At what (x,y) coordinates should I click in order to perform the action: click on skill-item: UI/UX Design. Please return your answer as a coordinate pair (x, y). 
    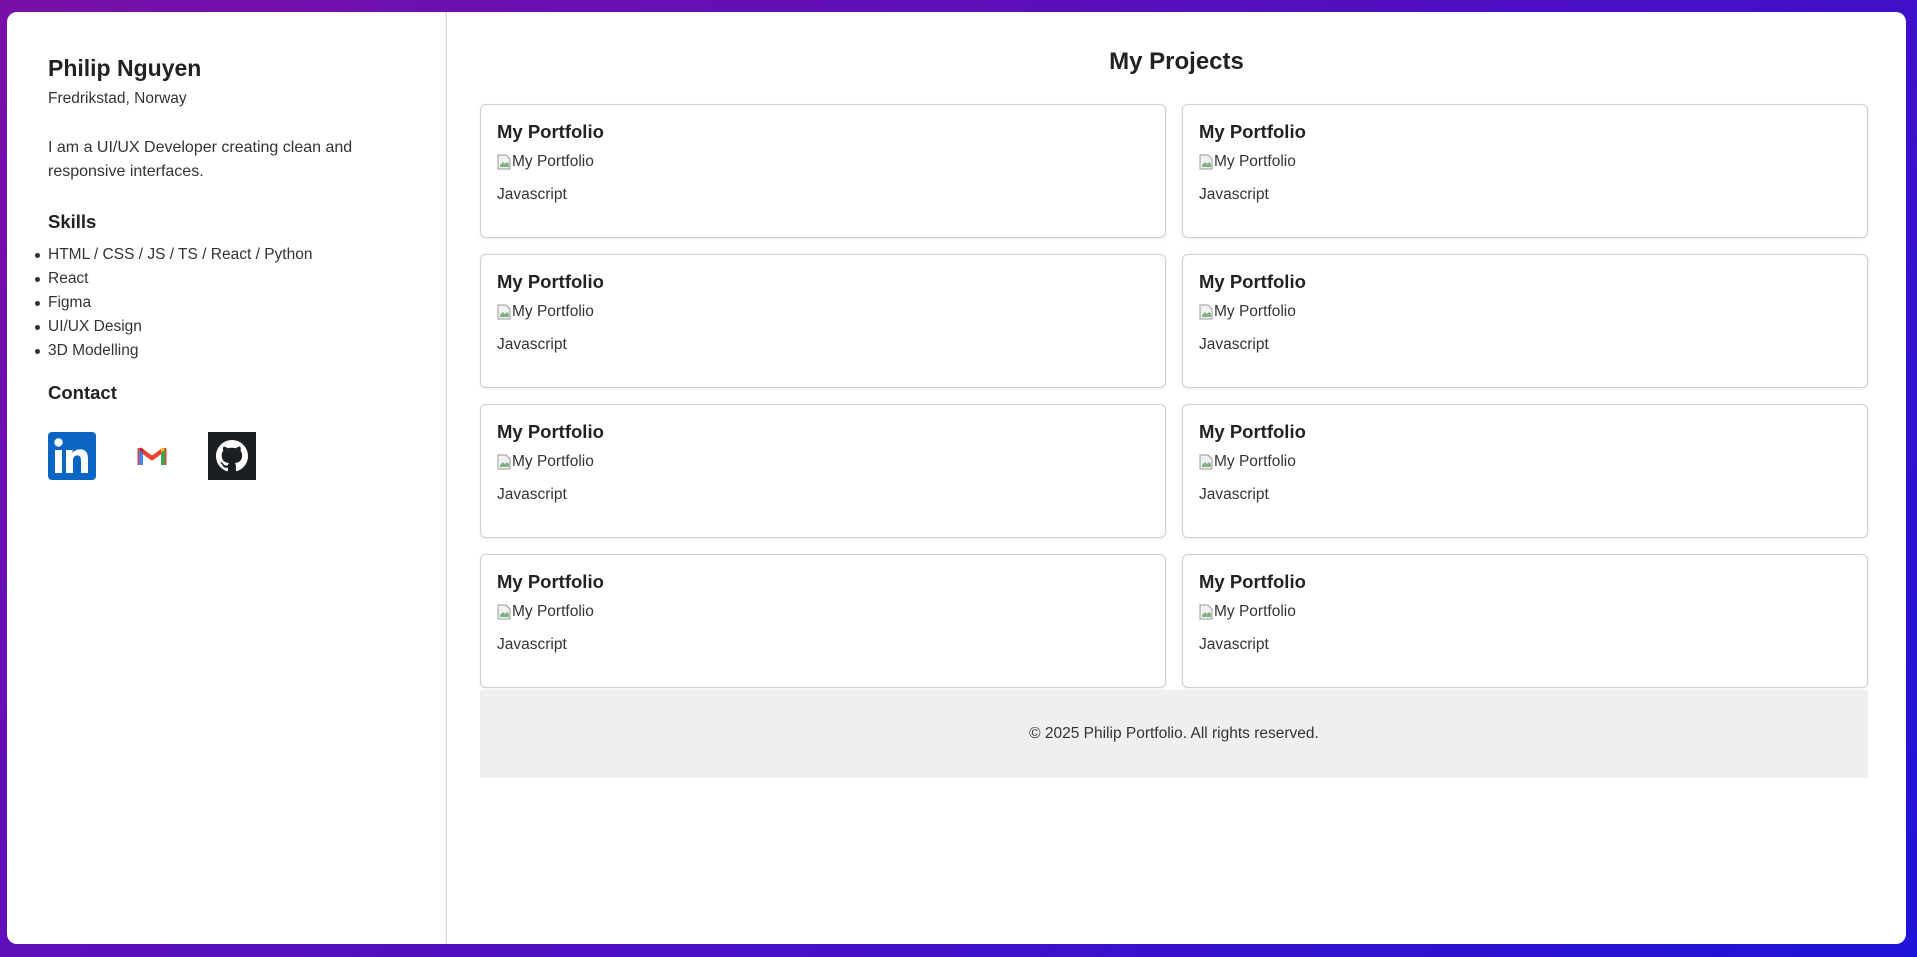
    Looking at the image, I should click on (173, 327).